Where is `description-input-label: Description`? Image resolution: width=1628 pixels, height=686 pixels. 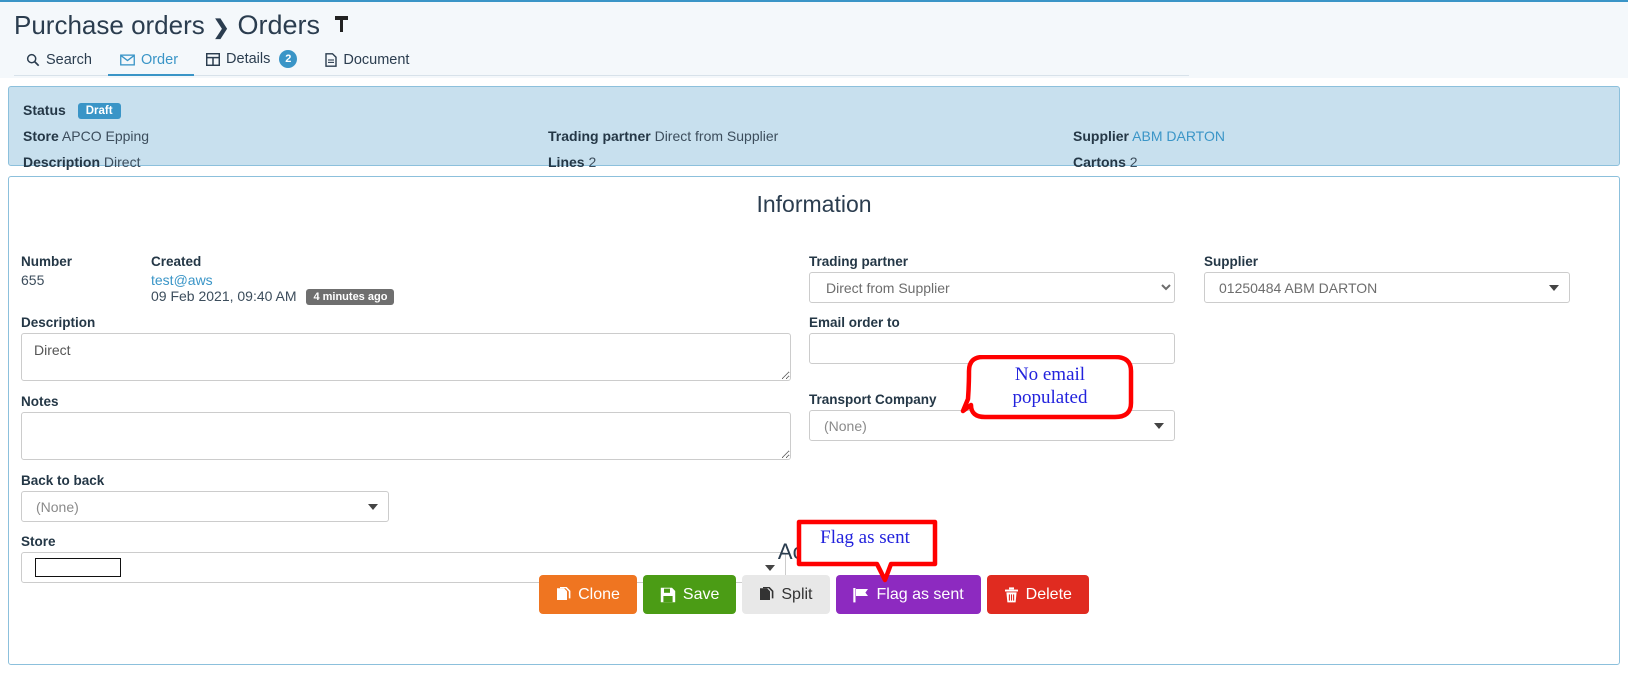
description-input-label: Description is located at coordinates (58, 322).